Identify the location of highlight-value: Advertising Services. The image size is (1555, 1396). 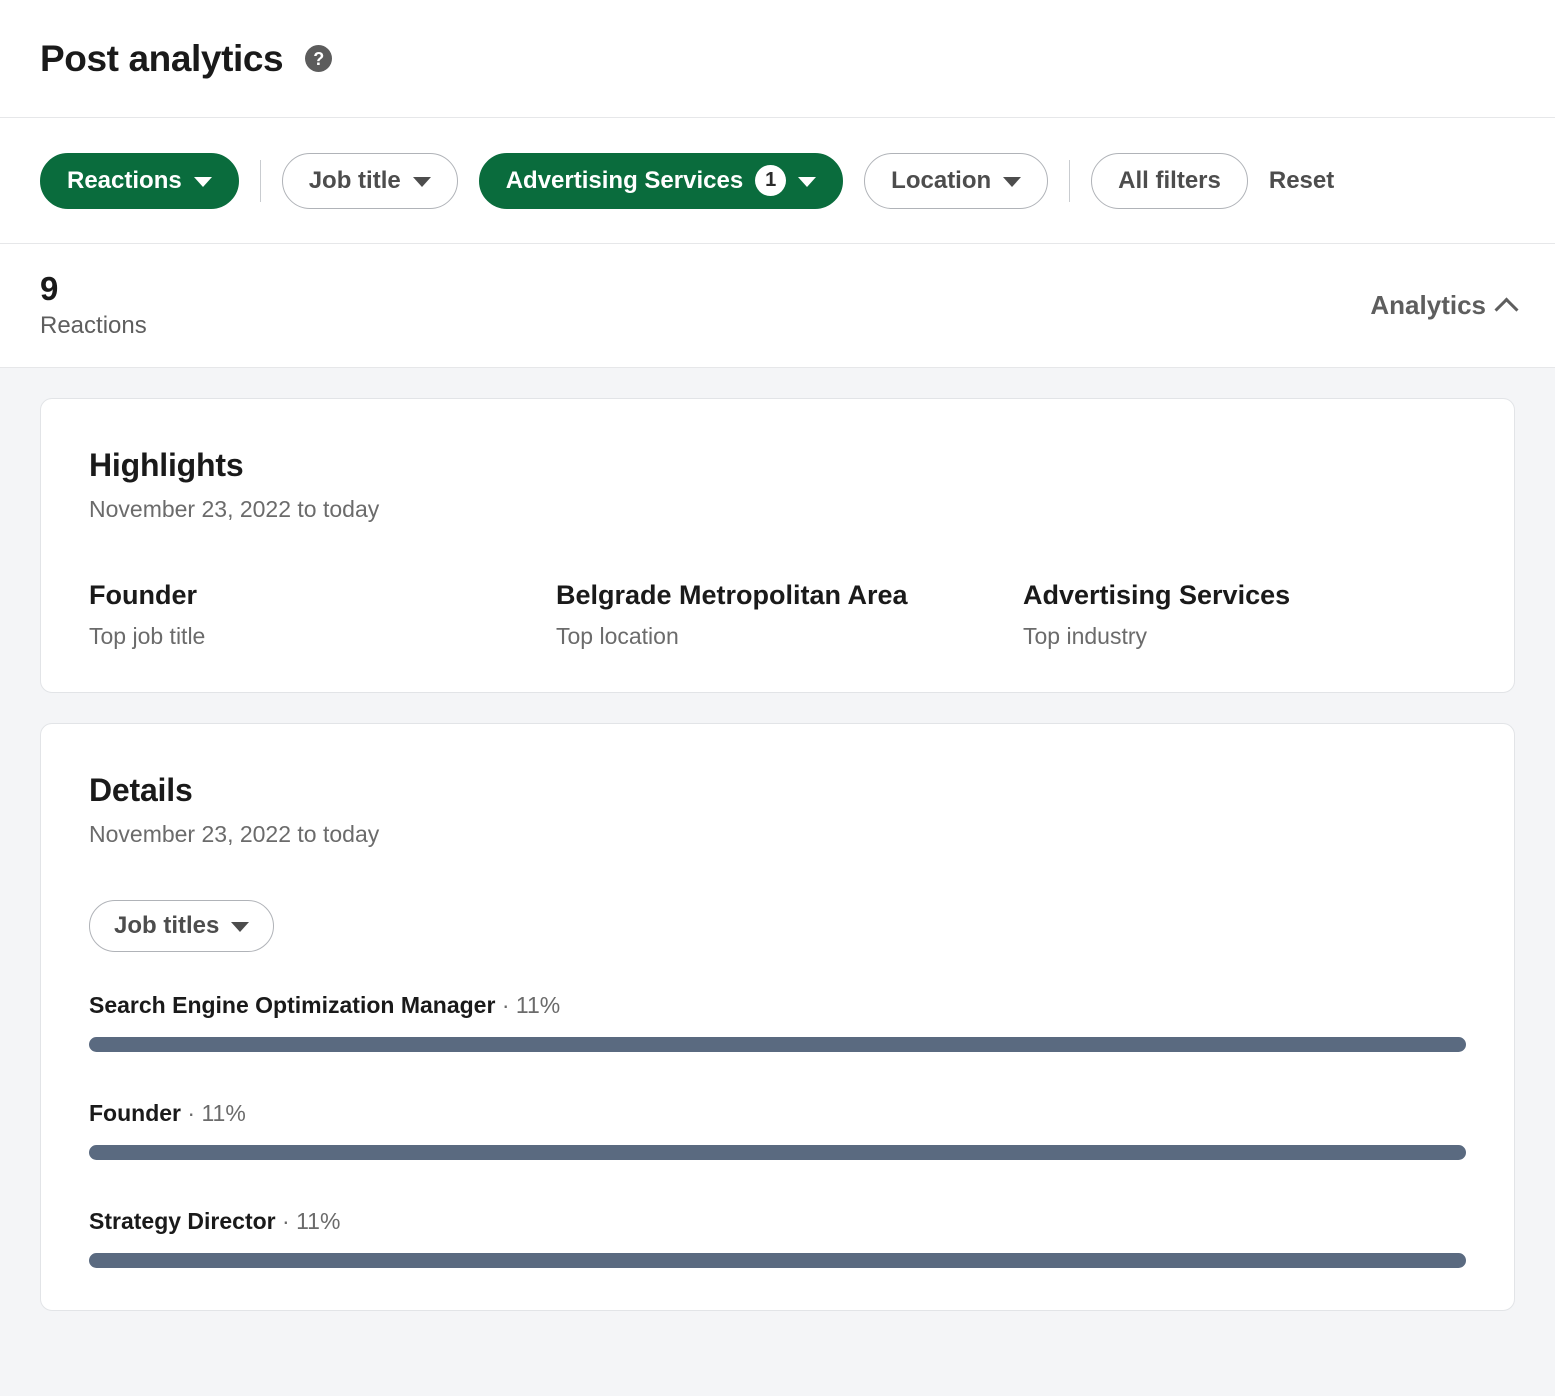
(1157, 595).